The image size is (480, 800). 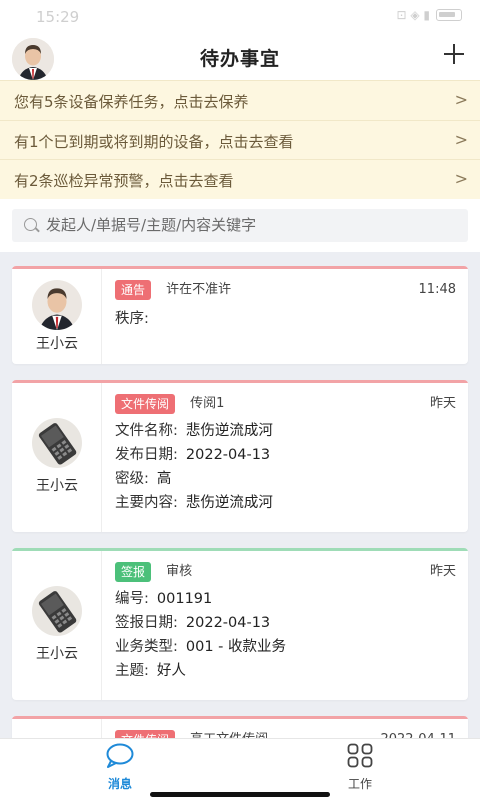 I want to click on card-time: 11:48, so click(x=437, y=289).